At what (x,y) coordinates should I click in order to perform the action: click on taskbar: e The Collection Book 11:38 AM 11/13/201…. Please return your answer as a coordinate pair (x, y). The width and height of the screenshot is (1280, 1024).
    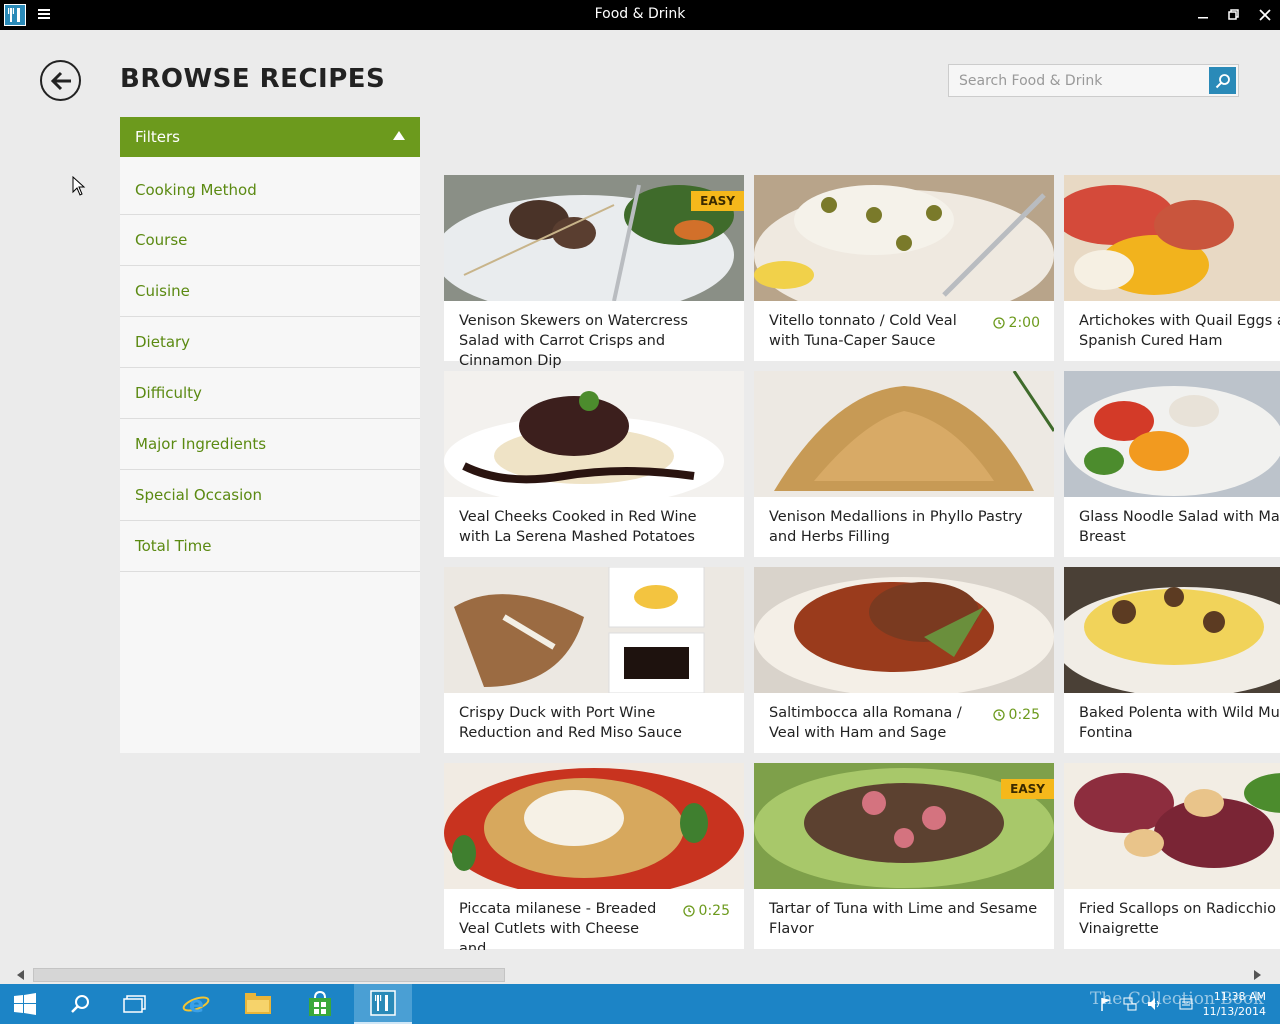
    Looking at the image, I should click on (640, 1004).